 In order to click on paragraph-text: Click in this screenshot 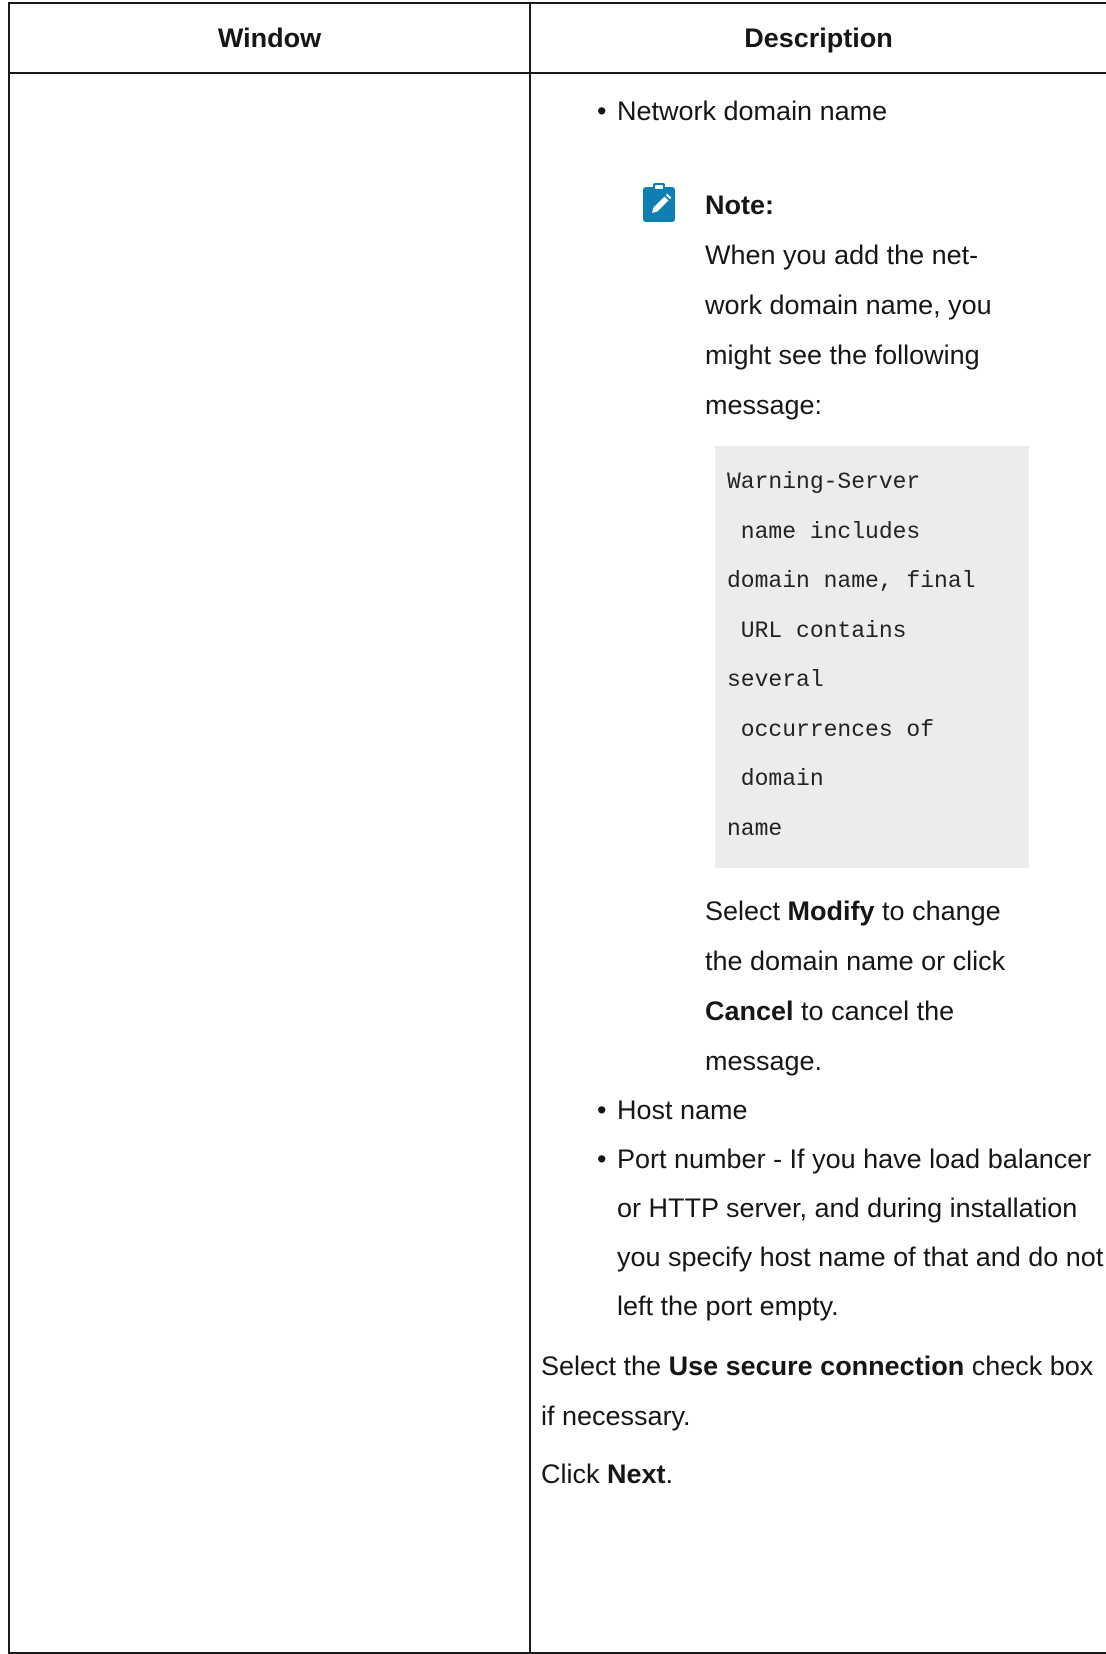, I will do `click(574, 1474)`.